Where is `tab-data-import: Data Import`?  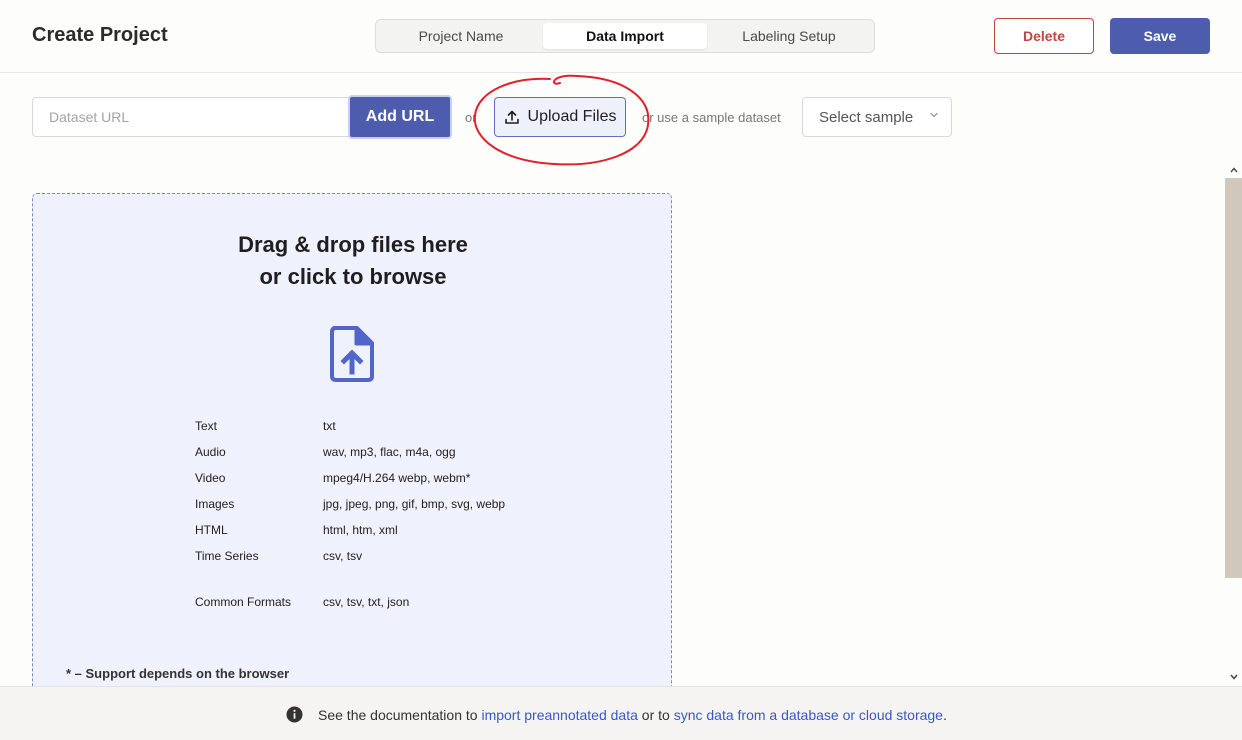 tab-data-import: Data Import is located at coordinates (625, 36).